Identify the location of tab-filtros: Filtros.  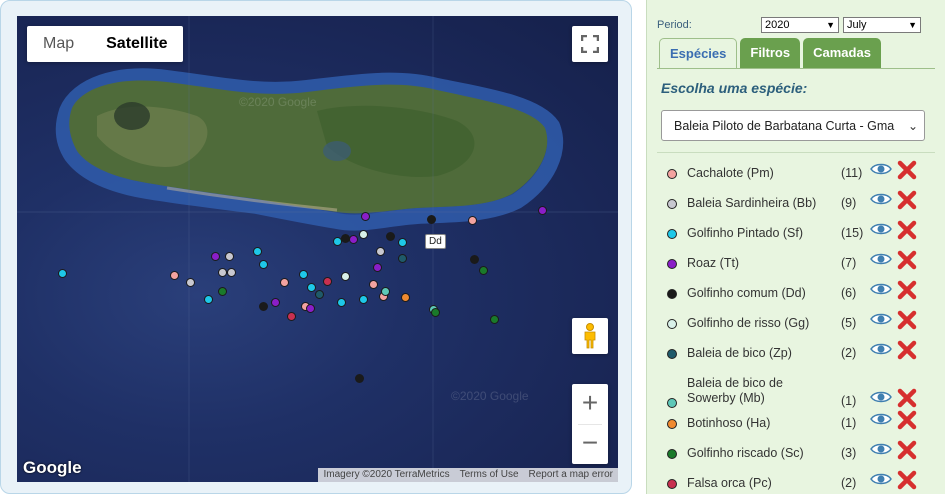
(770, 53).